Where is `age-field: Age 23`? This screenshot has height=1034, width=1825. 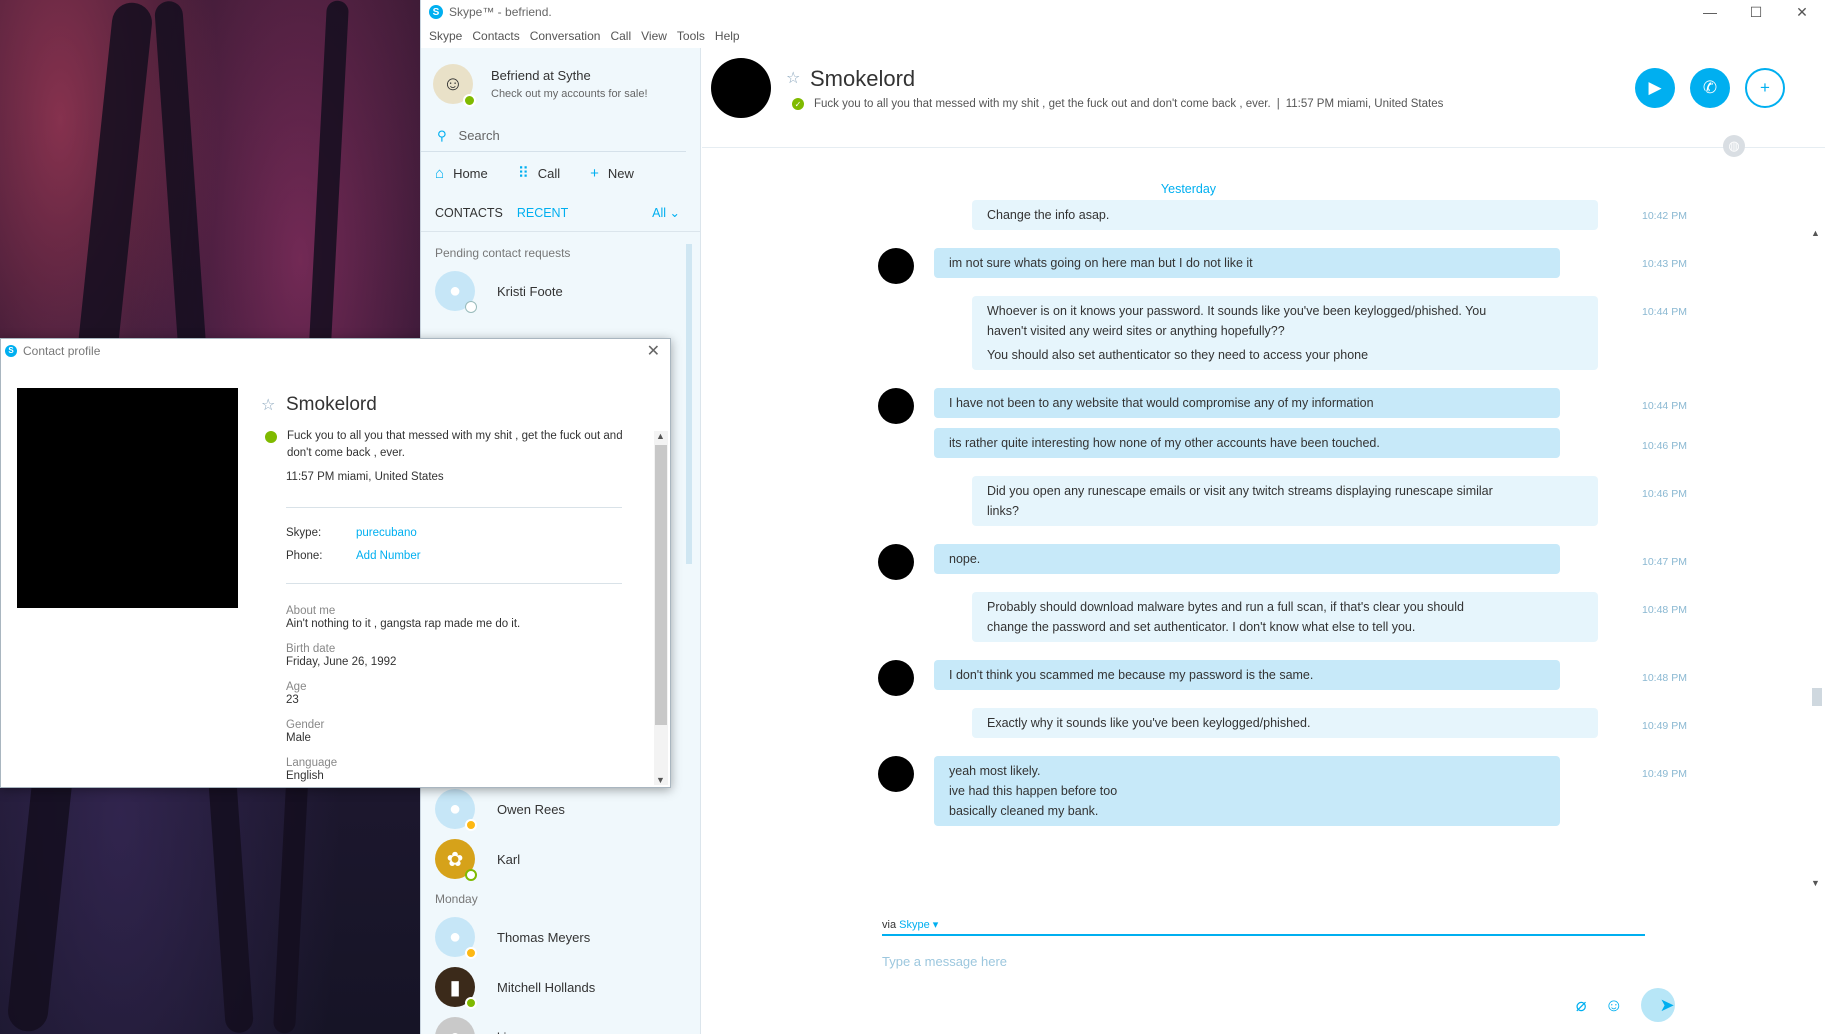 age-field: Age 23 is located at coordinates (296, 693).